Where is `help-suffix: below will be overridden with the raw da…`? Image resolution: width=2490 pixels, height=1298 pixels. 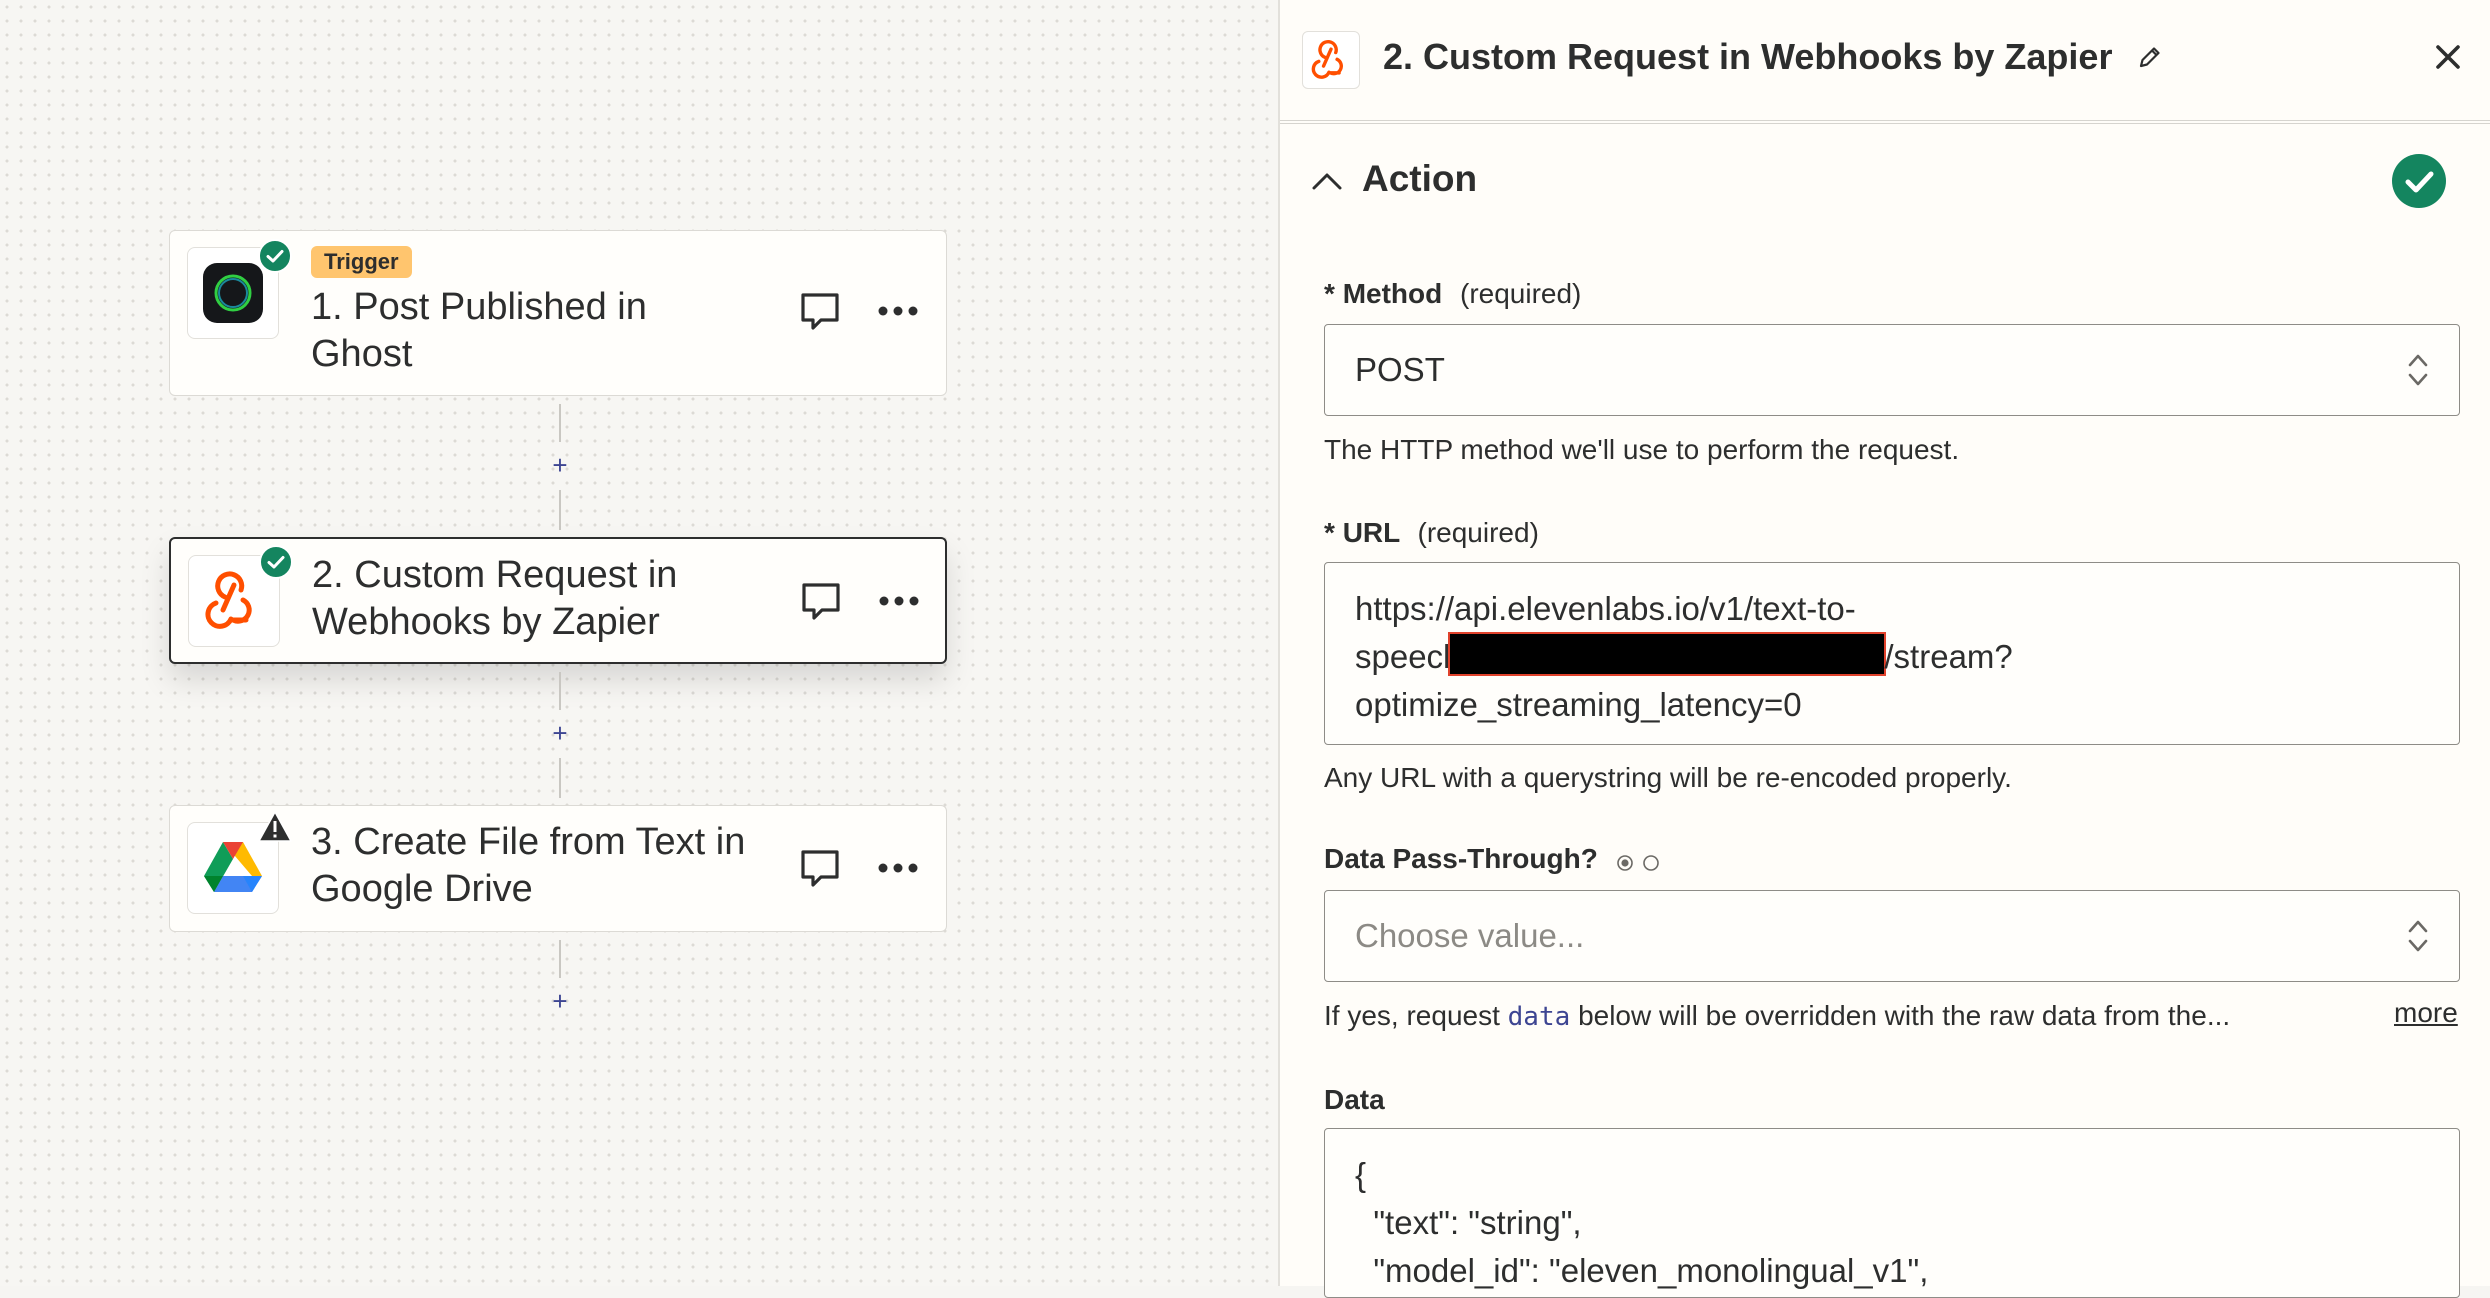
help-suffix: below will be overridden with the raw da… is located at coordinates (1904, 1015).